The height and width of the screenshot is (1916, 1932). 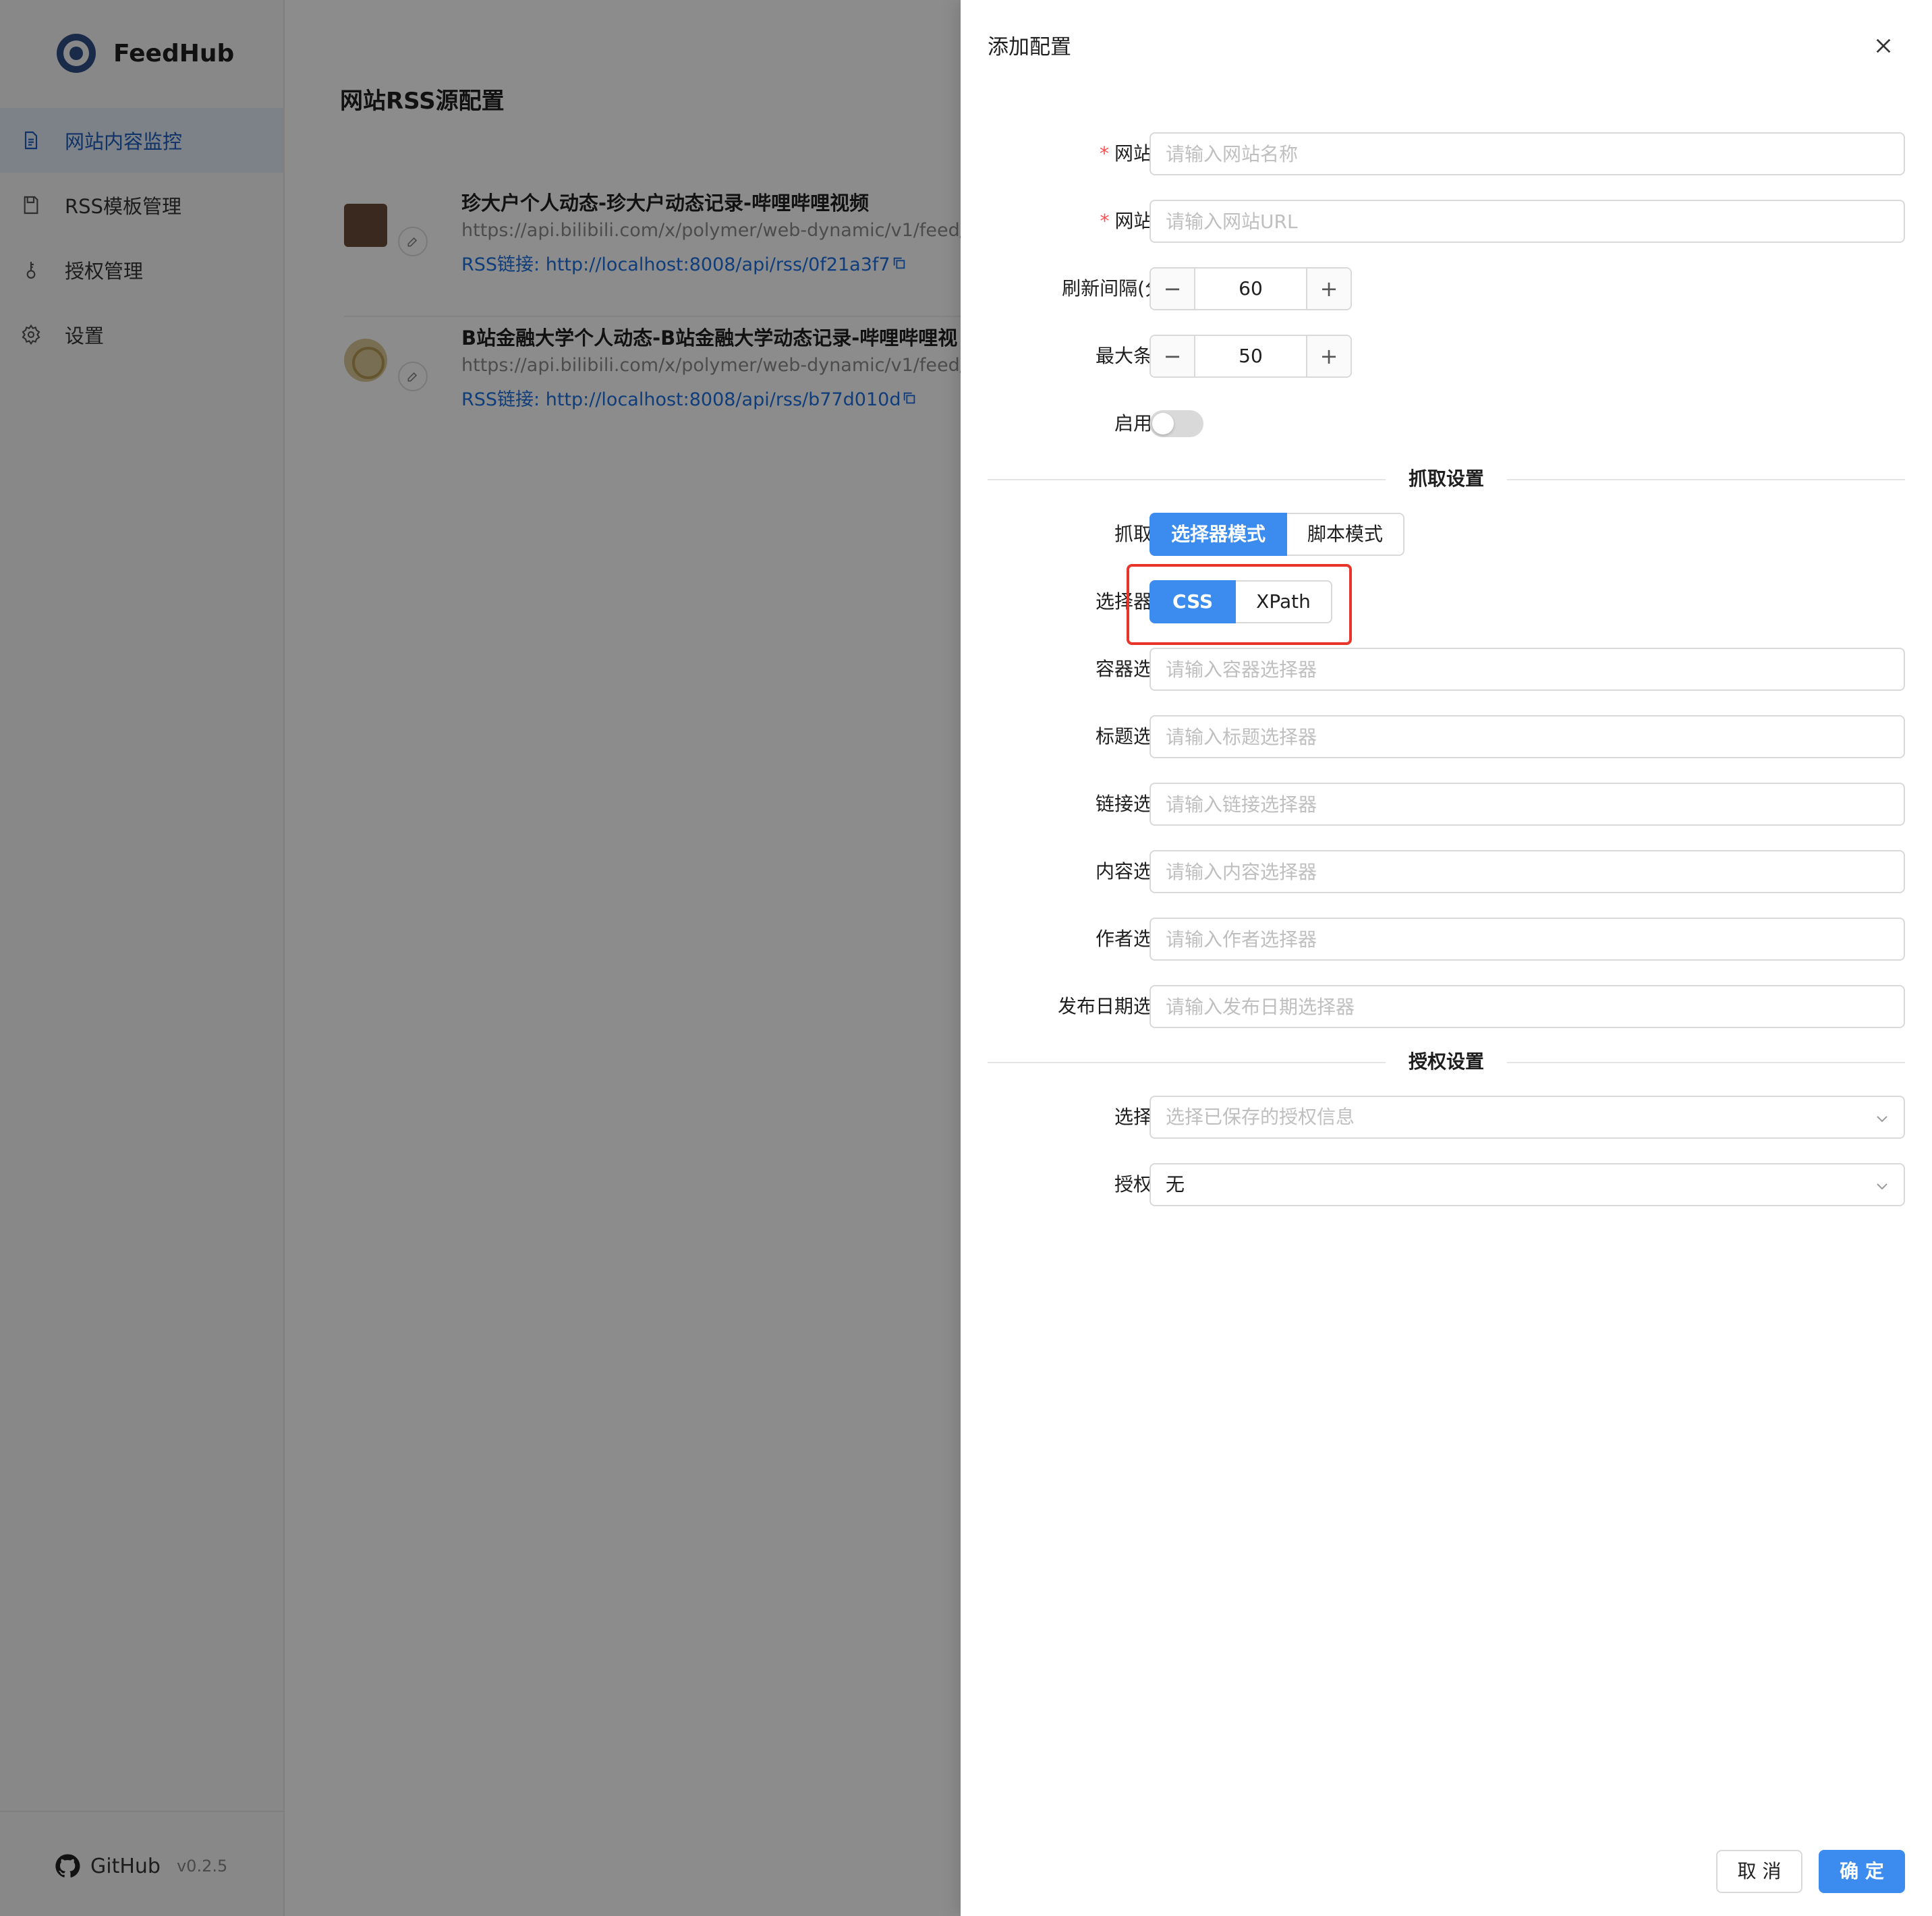 I want to click on script-mode-button: 脚本模式, so click(x=1346, y=534).